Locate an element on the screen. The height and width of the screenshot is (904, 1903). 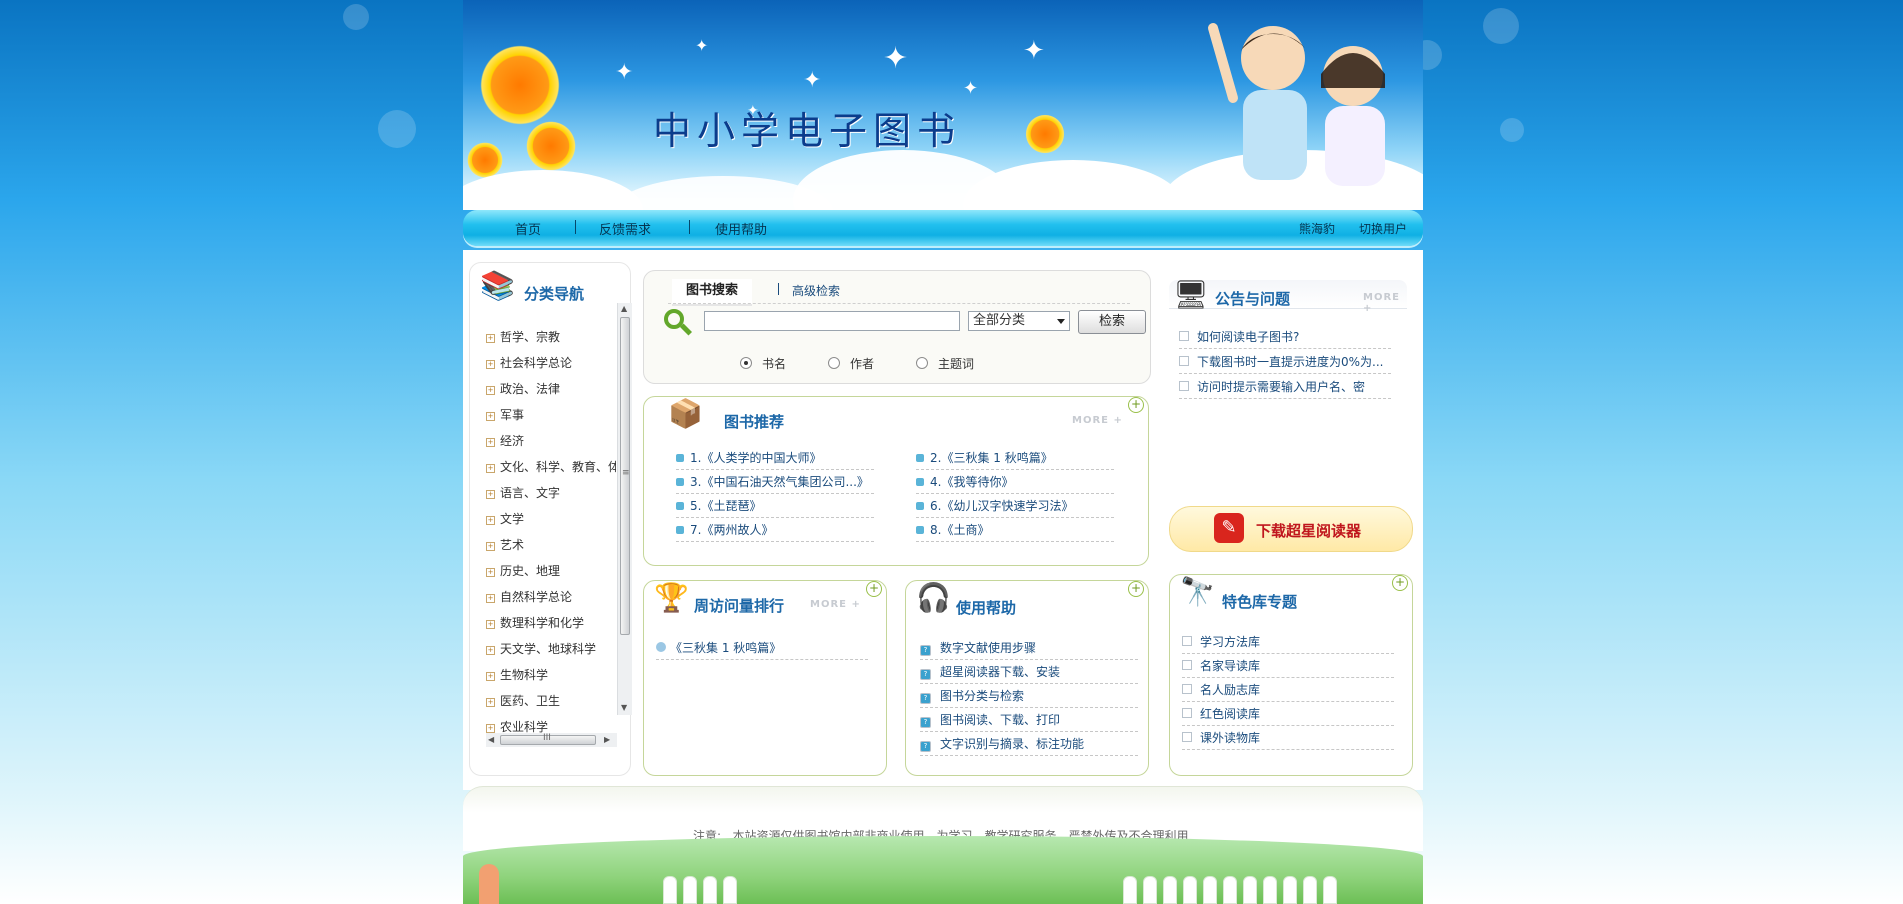
nav-user: 熊海豹 is located at coordinates (1317, 228).